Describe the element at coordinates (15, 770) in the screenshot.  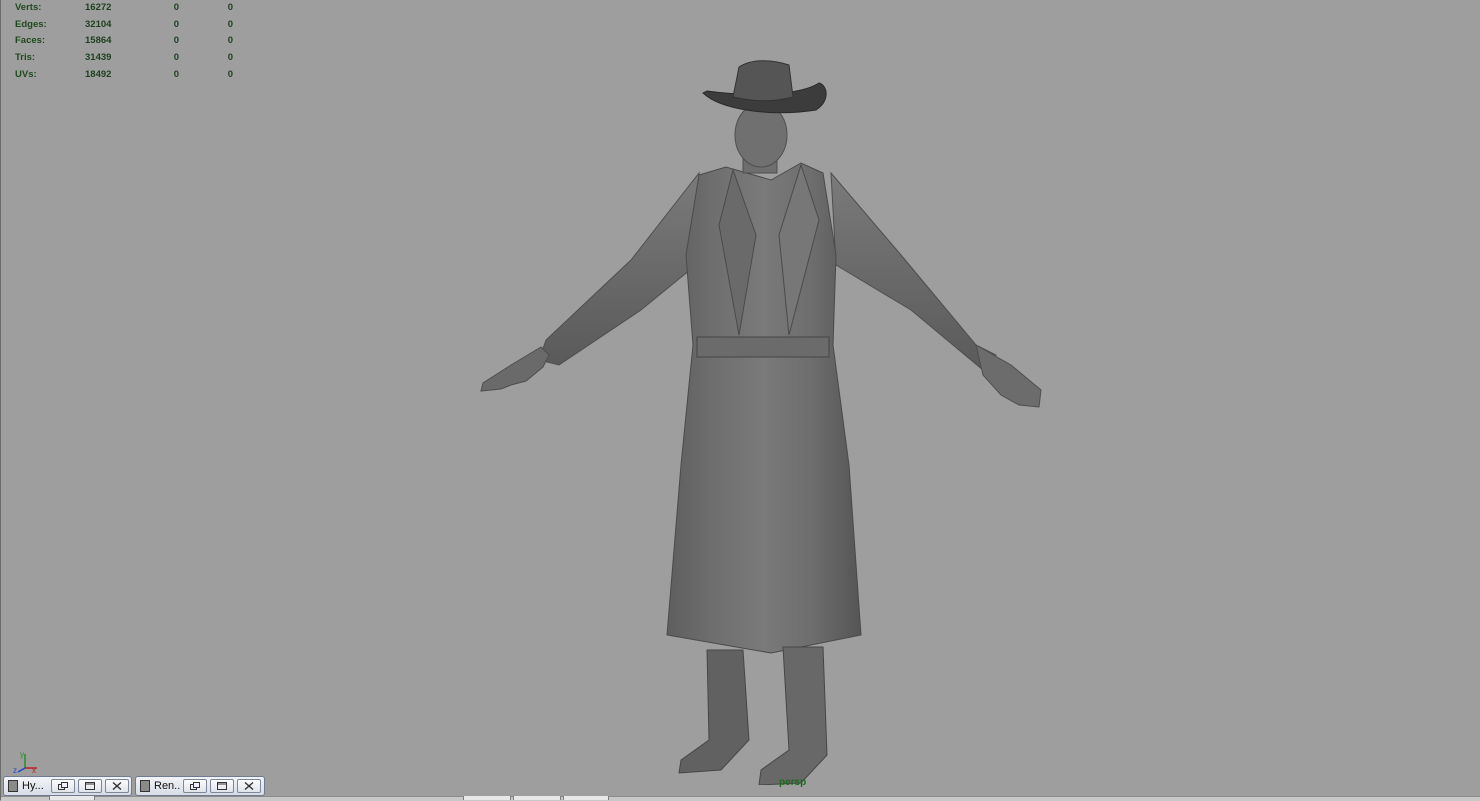
I see `axis-z-label: z` at that location.